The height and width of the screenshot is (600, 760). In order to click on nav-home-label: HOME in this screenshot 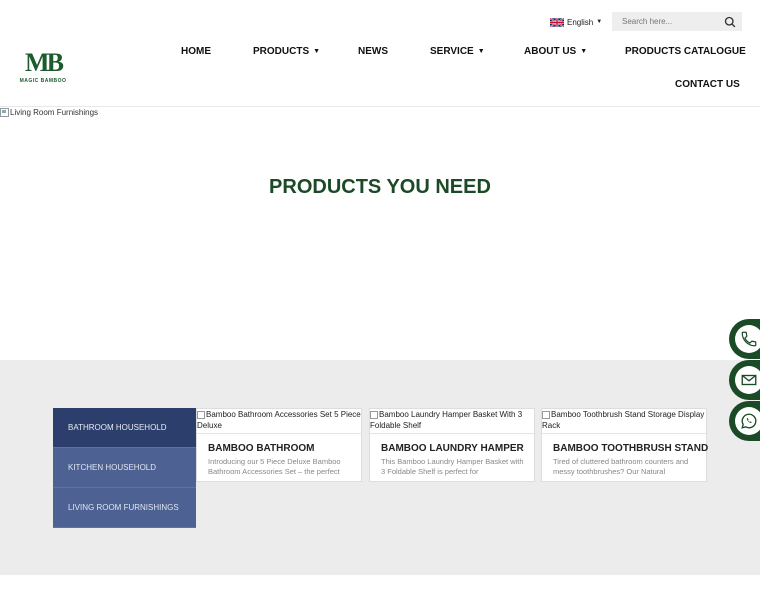, I will do `click(196, 51)`.